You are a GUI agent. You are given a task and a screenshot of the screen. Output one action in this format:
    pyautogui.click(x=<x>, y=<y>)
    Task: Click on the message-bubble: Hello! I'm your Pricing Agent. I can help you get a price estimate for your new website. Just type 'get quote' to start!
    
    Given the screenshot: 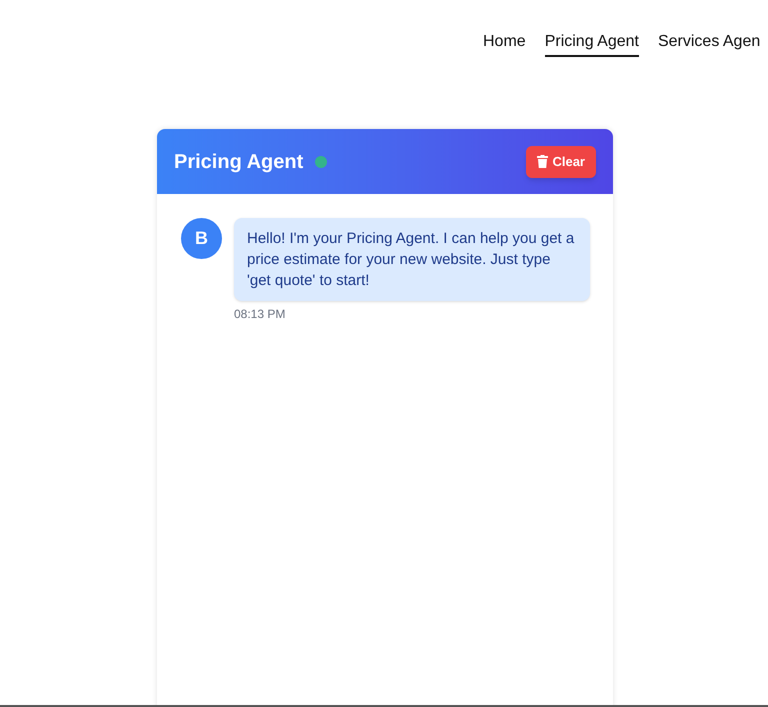 What is the action you would take?
    pyautogui.click(x=412, y=259)
    